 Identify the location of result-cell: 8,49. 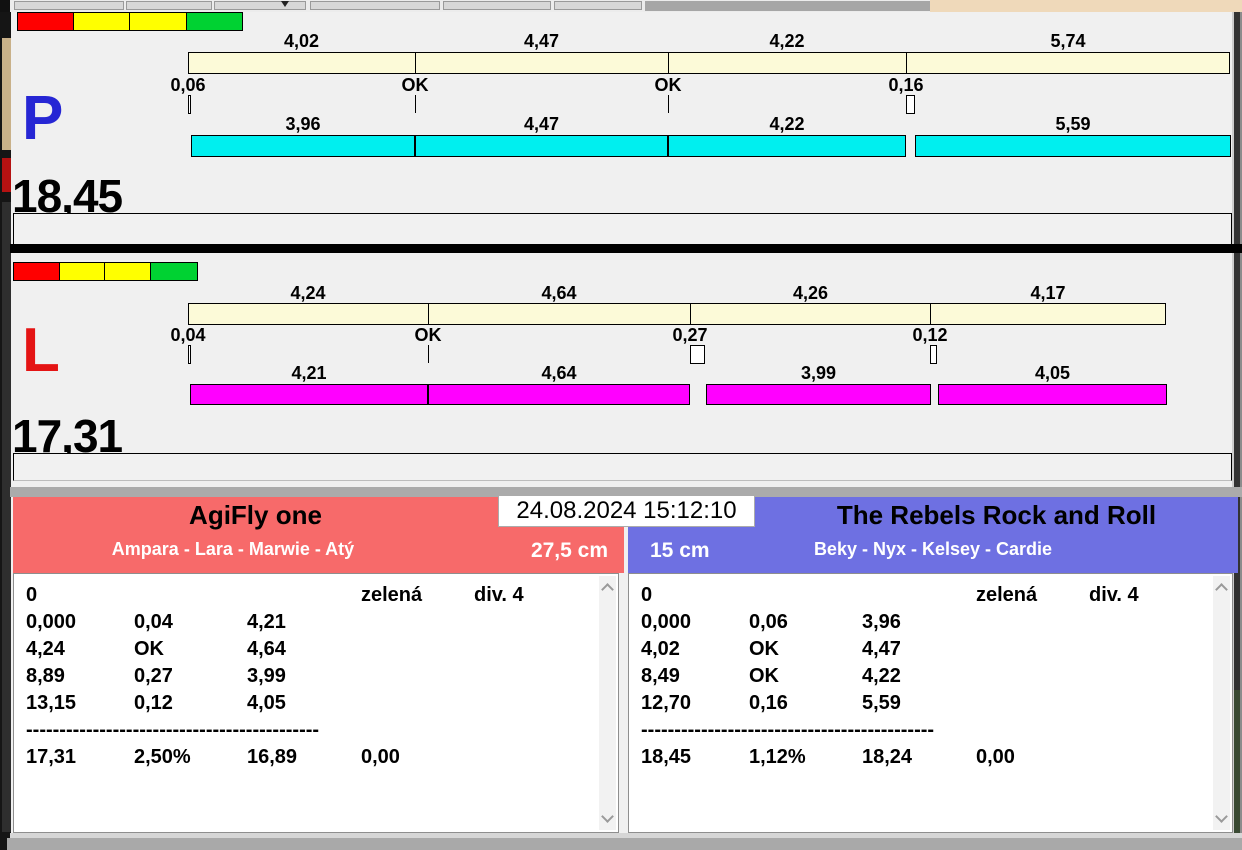
(660, 676).